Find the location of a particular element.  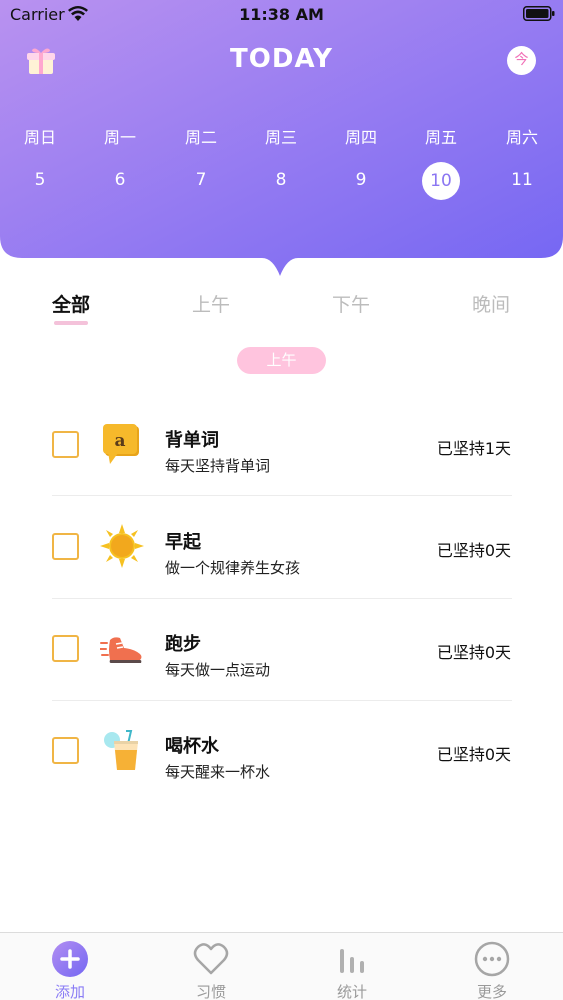

tab-all: 全部 is located at coordinates (71, 303).